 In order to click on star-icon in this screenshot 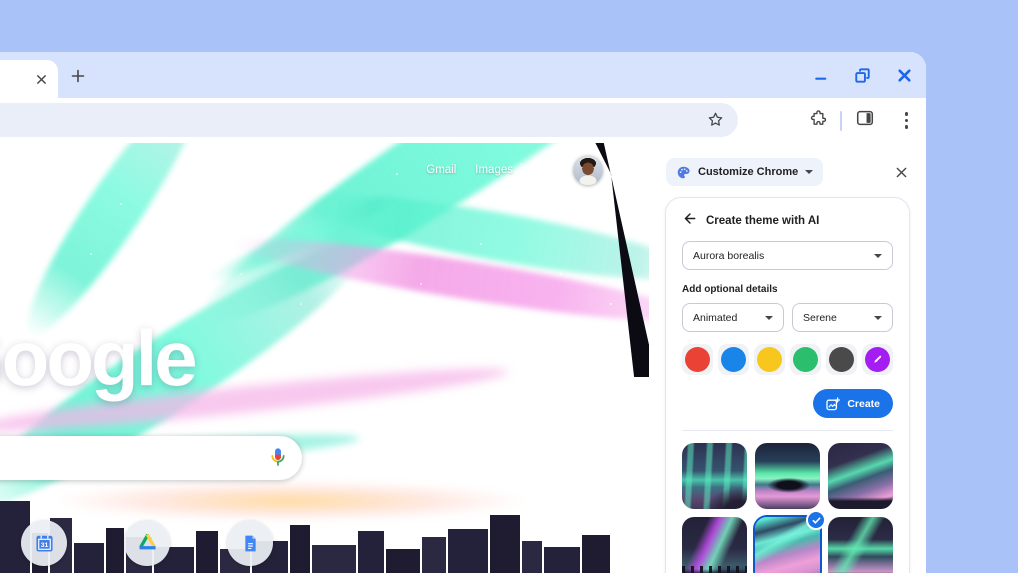, I will do `click(715, 119)`.